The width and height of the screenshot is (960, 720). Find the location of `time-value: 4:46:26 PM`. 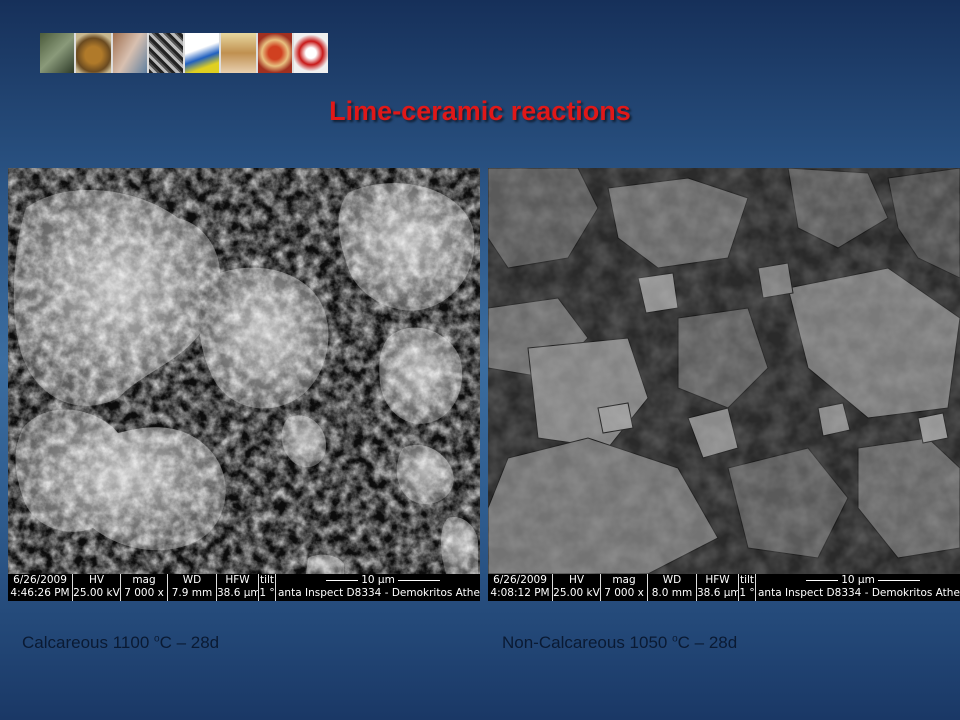

time-value: 4:46:26 PM is located at coordinates (40, 593).